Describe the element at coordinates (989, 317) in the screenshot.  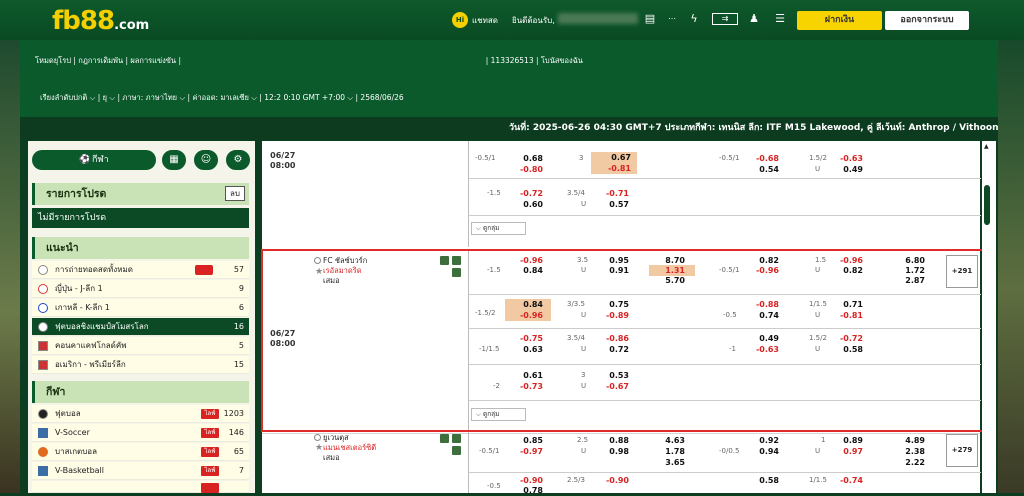
I see `scrollbar: ▲` at that location.